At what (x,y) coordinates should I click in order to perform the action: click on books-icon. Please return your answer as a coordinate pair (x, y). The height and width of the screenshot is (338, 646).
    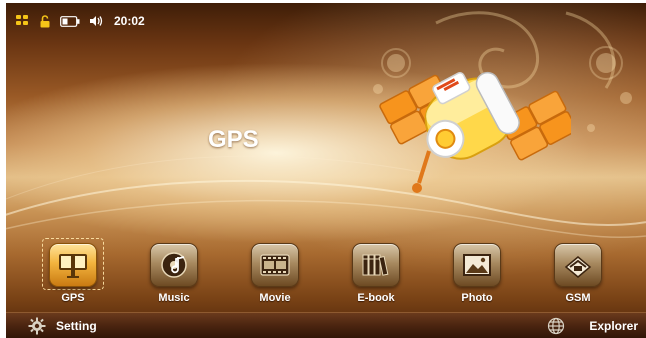
    Looking at the image, I should click on (376, 265).